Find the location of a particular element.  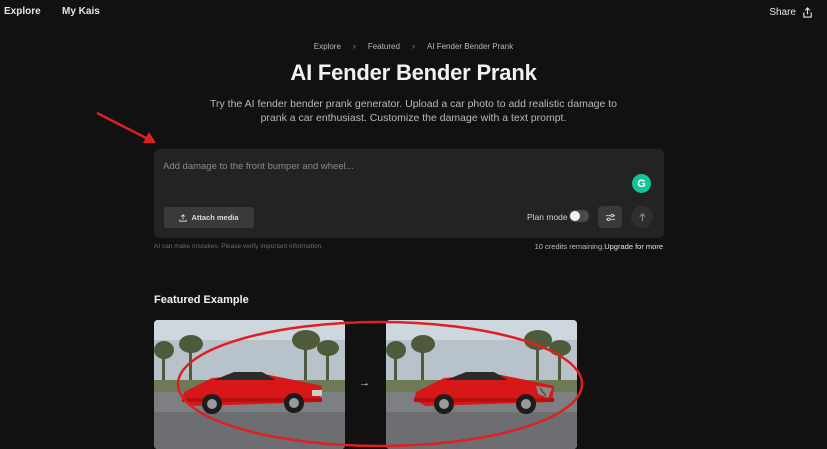

share-button: Share is located at coordinates (791, 12).